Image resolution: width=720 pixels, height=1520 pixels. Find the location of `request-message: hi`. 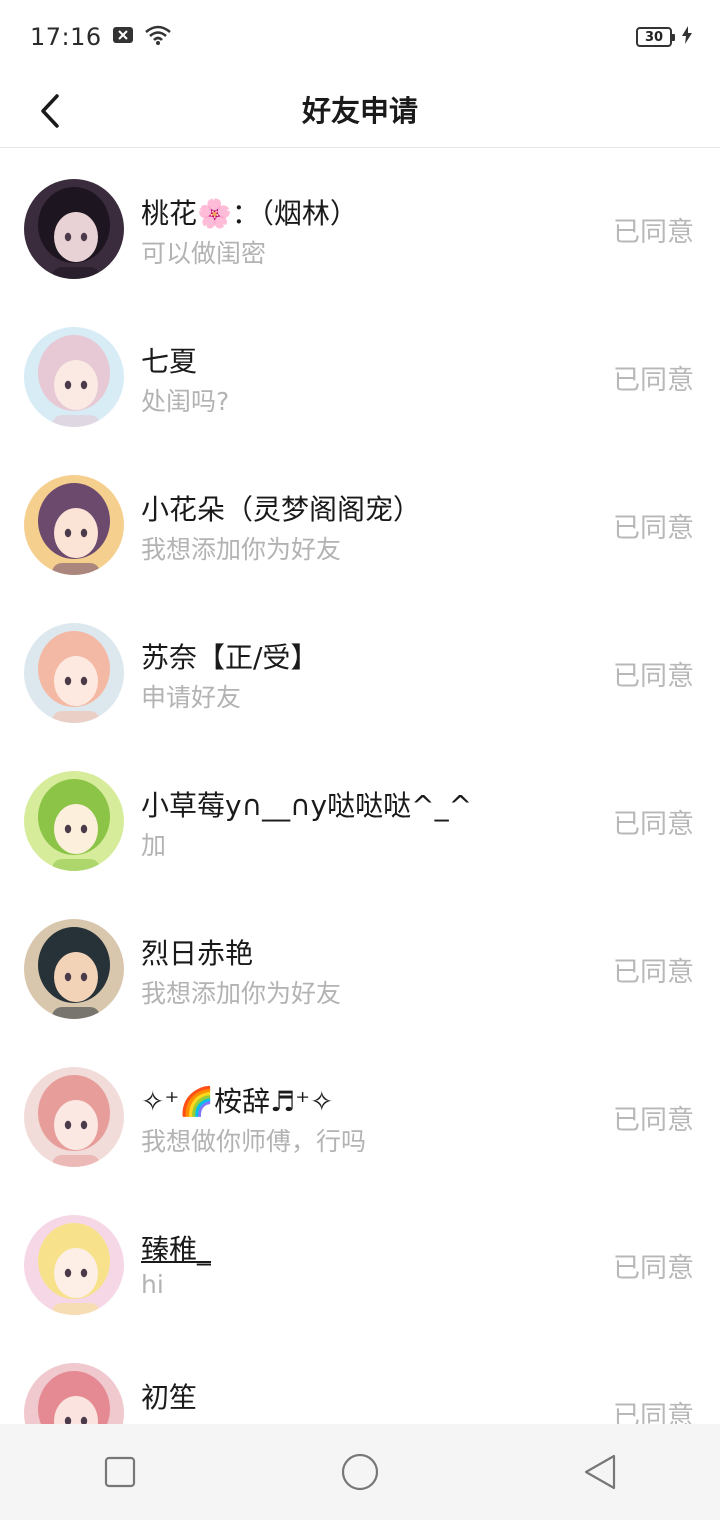

request-message: hi is located at coordinates (152, 1284).